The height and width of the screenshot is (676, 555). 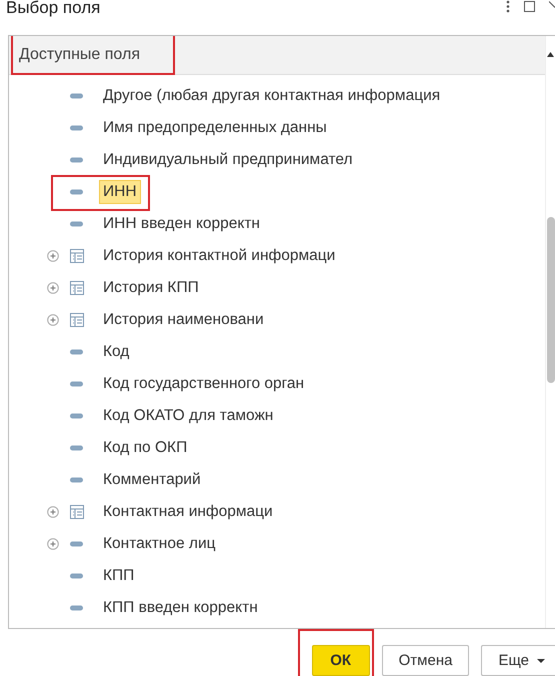 What do you see at coordinates (529, 6) in the screenshot?
I see `maximize-icon` at bounding box center [529, 6].